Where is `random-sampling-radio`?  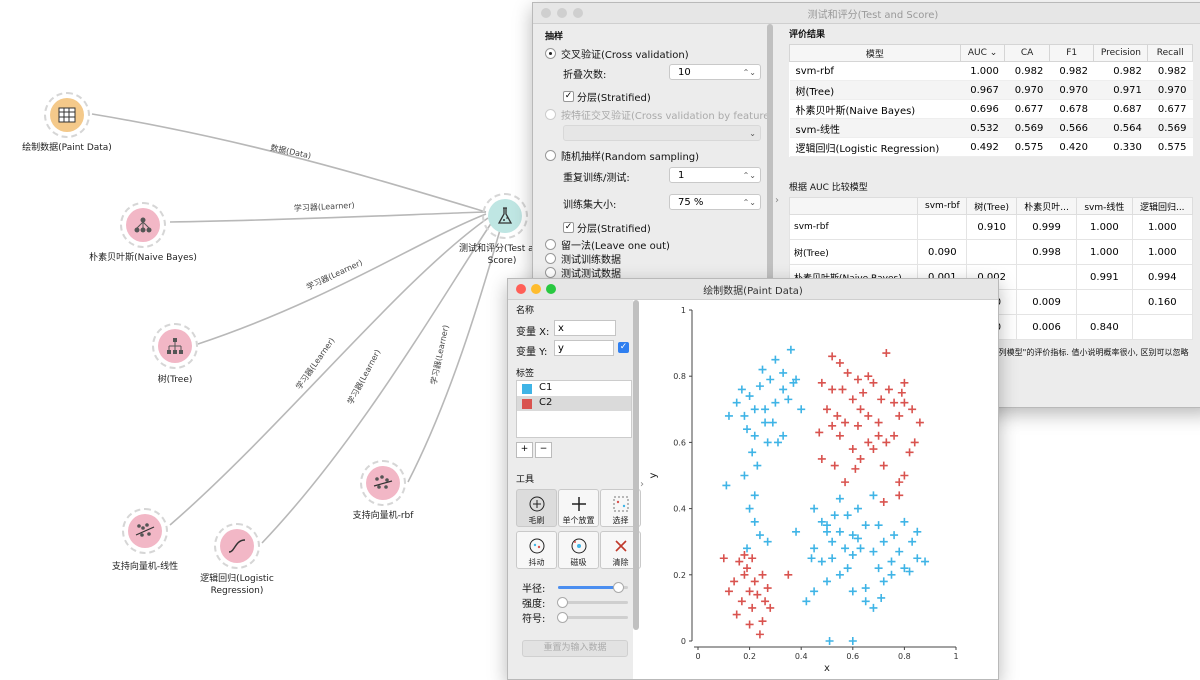
random-sampling-radio is located at coordinates (550, 155).